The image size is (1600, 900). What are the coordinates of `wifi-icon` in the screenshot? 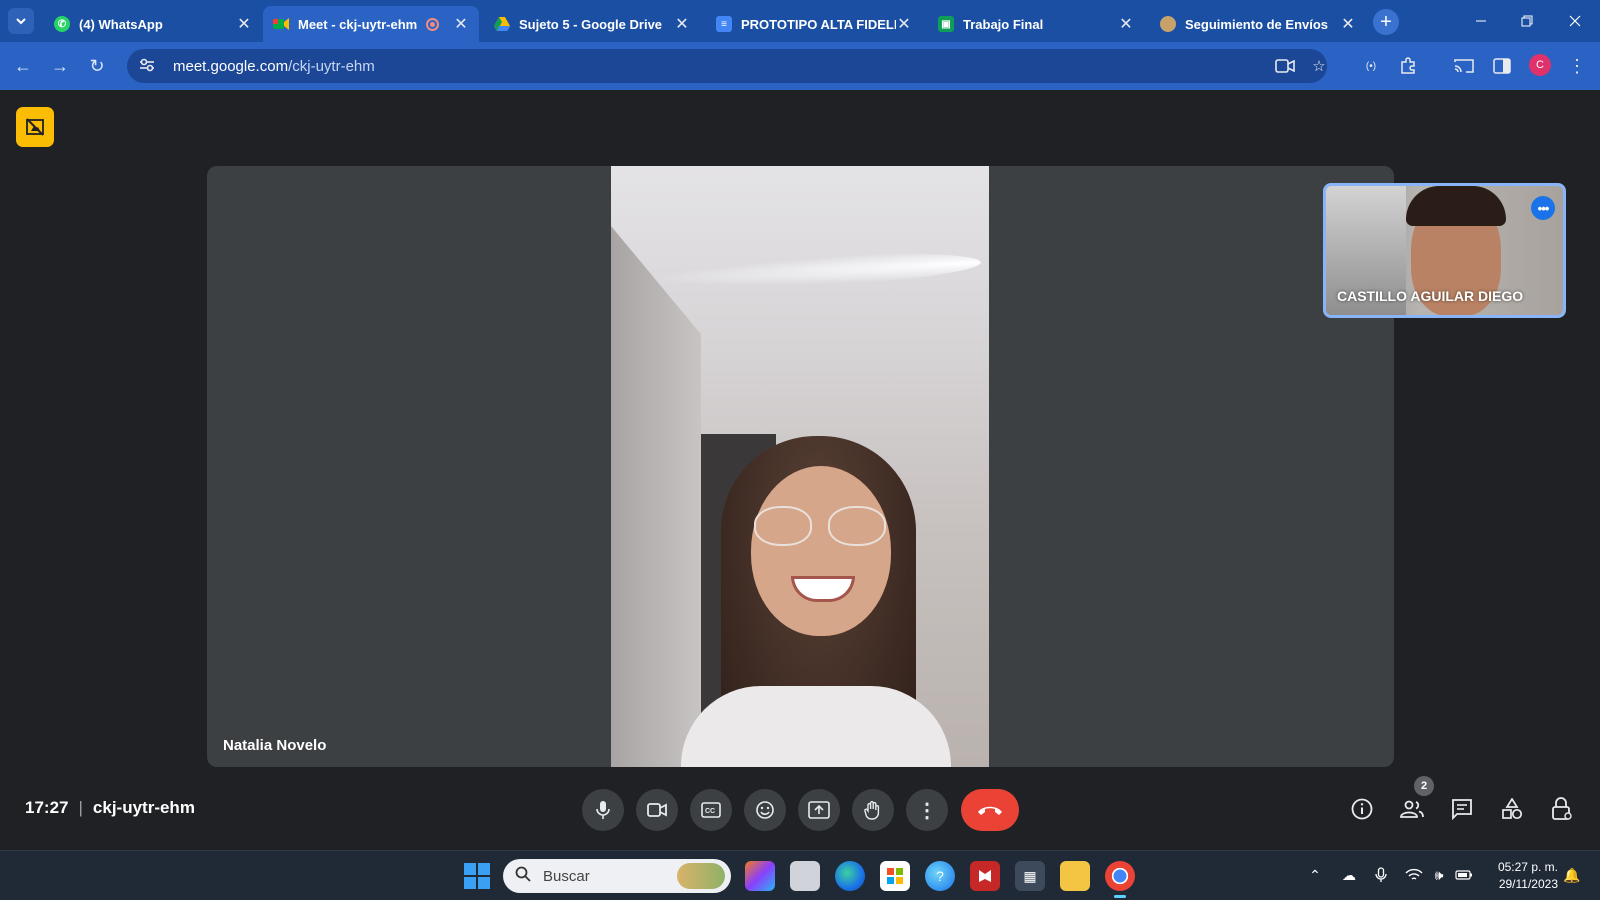 It's located at (1414, 875).